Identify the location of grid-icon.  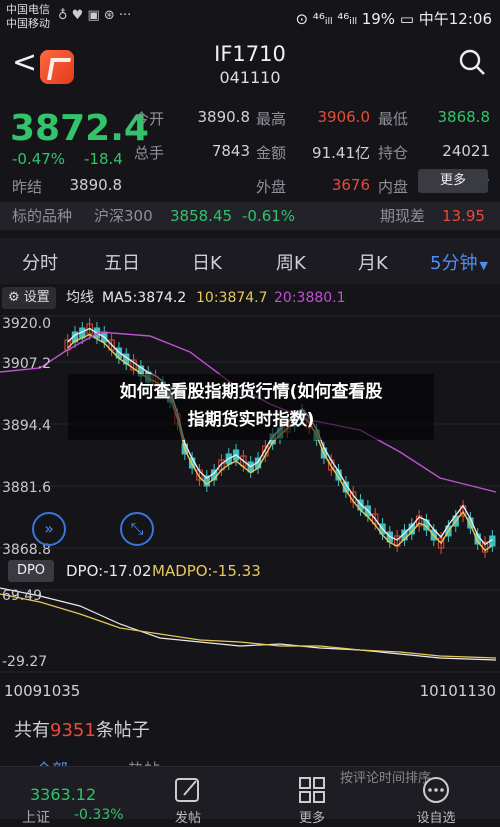
(312, 790).